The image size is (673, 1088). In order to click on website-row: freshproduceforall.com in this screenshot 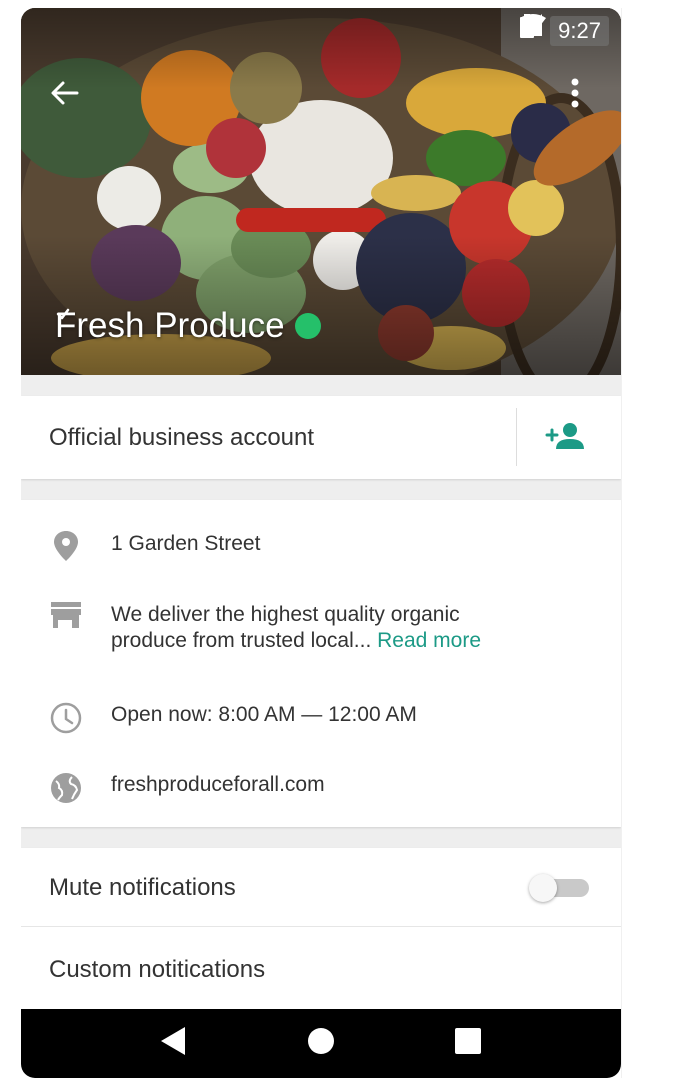, I will do `click(321, 790)`.